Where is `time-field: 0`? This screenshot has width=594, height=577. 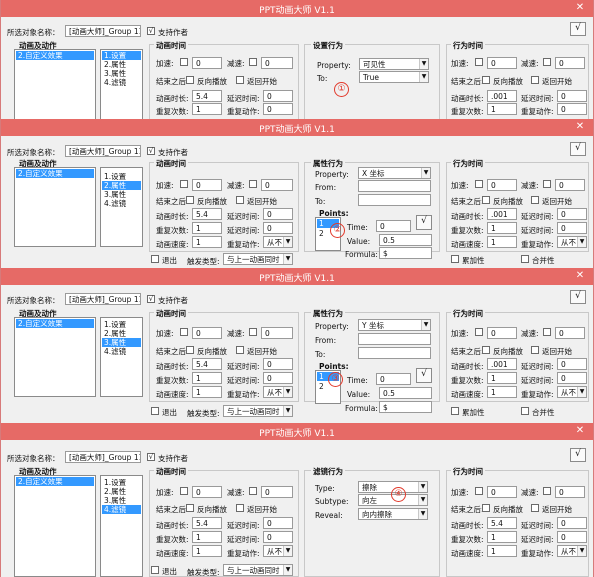 time-field: 0 is located at coordinates (393, 379).